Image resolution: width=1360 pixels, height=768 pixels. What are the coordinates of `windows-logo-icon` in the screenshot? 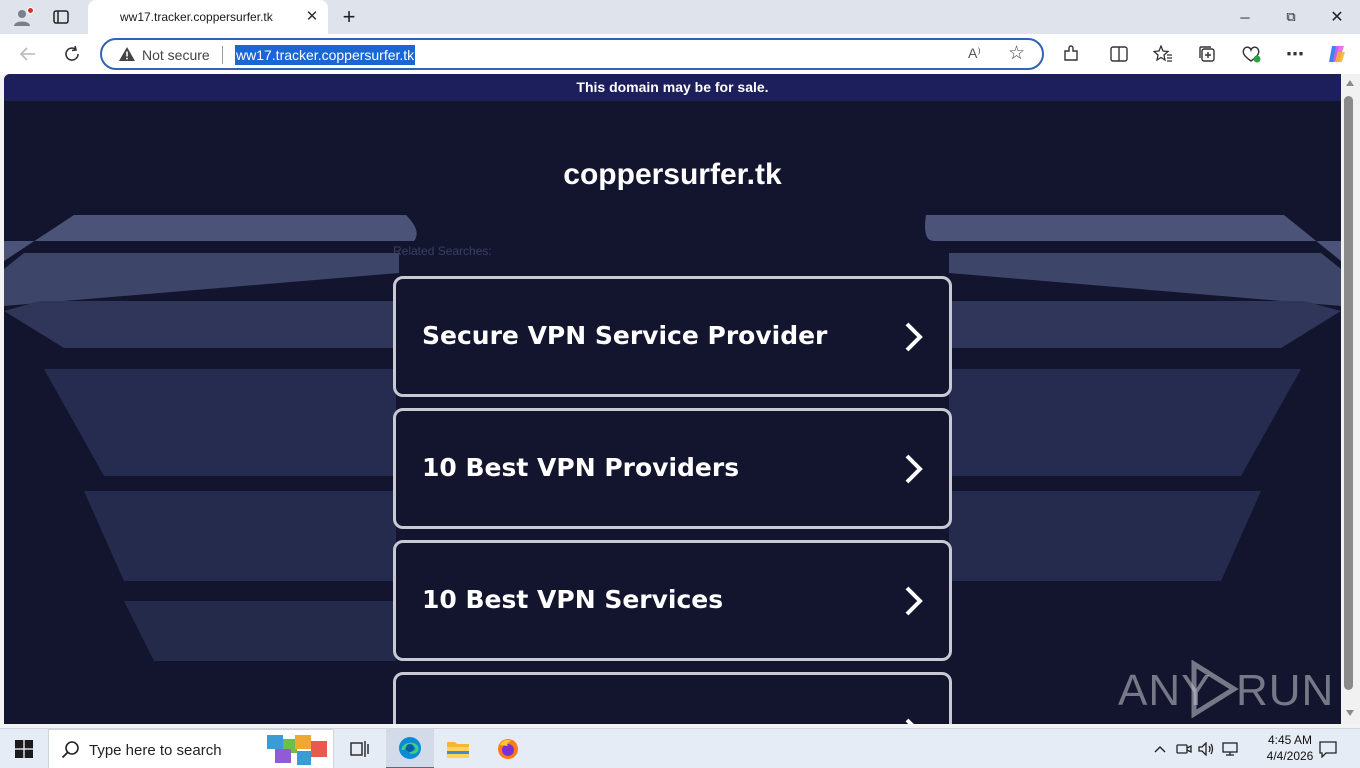 It's located at (24, 749).